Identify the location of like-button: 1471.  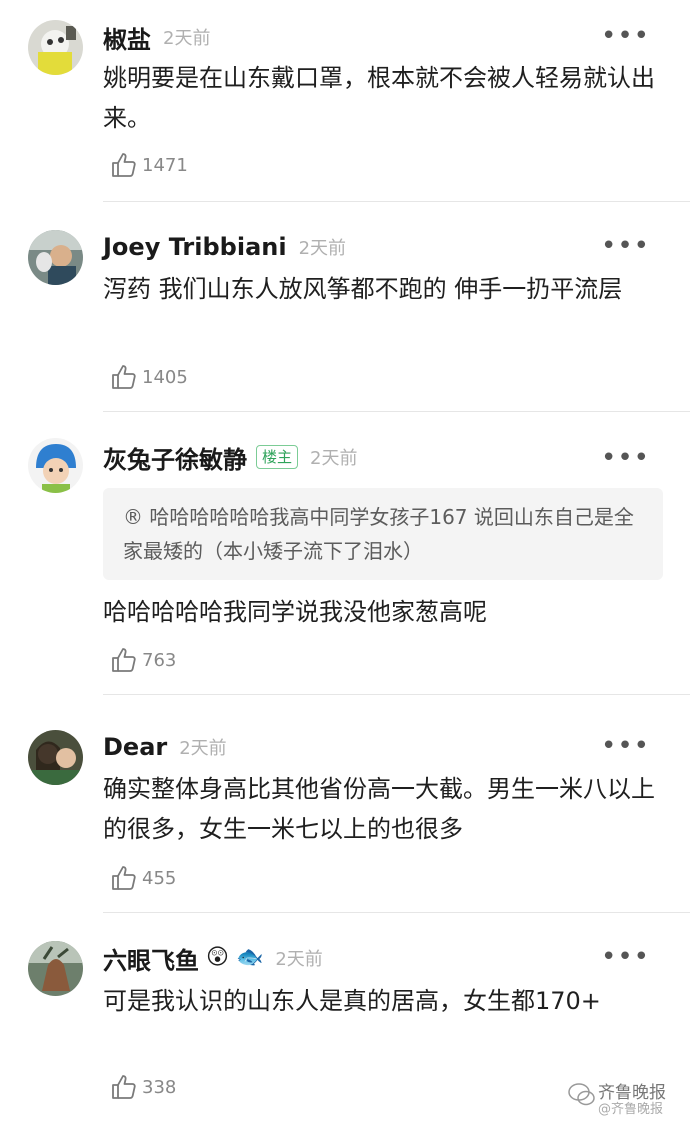
(149, 165).